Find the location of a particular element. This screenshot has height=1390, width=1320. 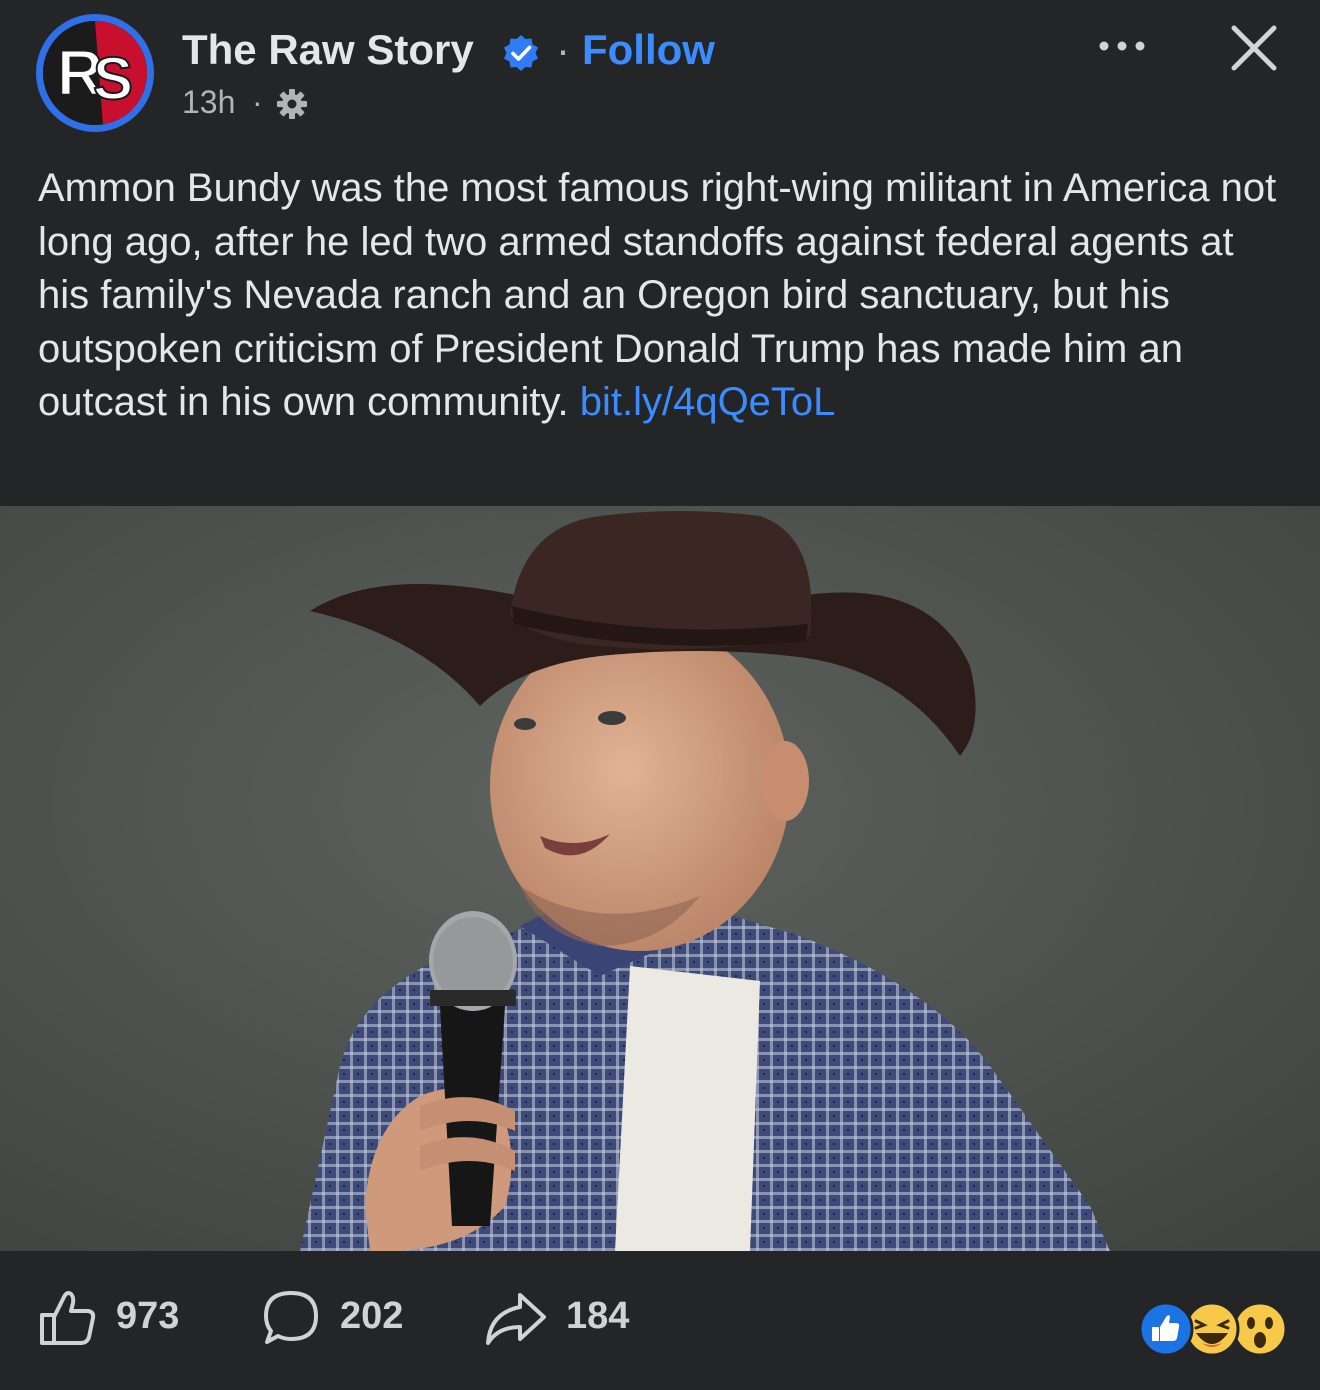

comment-count: 202 is located at coordinates (372, 1316).